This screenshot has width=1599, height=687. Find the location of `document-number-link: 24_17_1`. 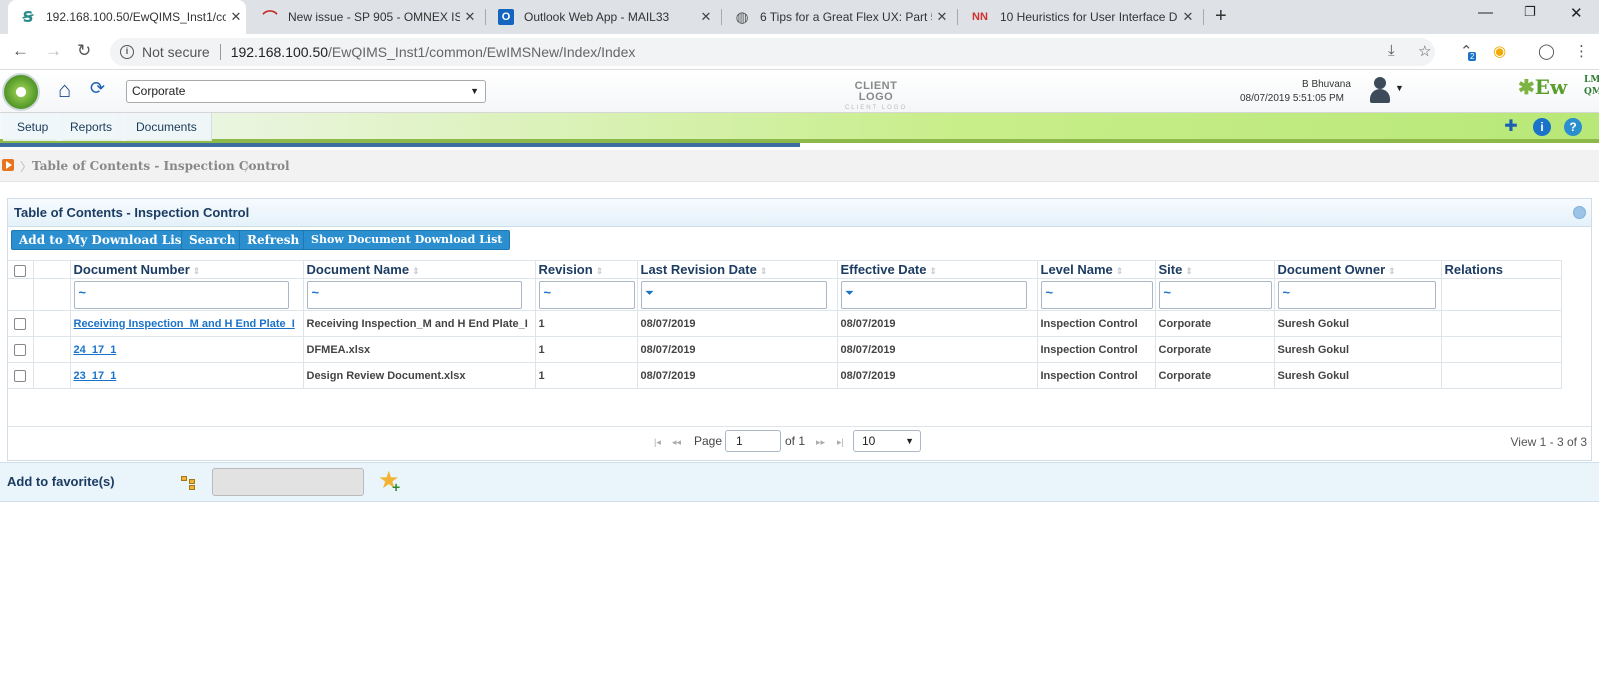

document-number-link: 24_17_1 is located at coordinates (95, 350).